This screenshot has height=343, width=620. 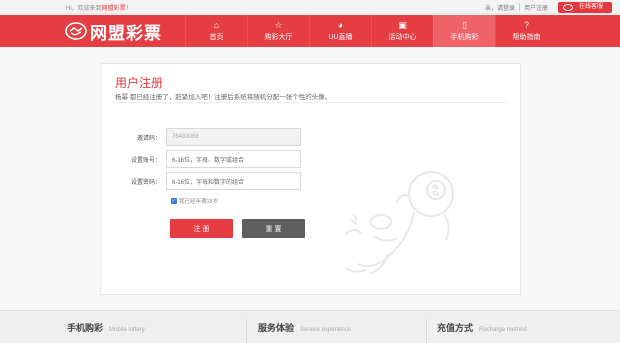 I want to click on nav-item-label: 购彩大厅, so click(x=278, y=37).